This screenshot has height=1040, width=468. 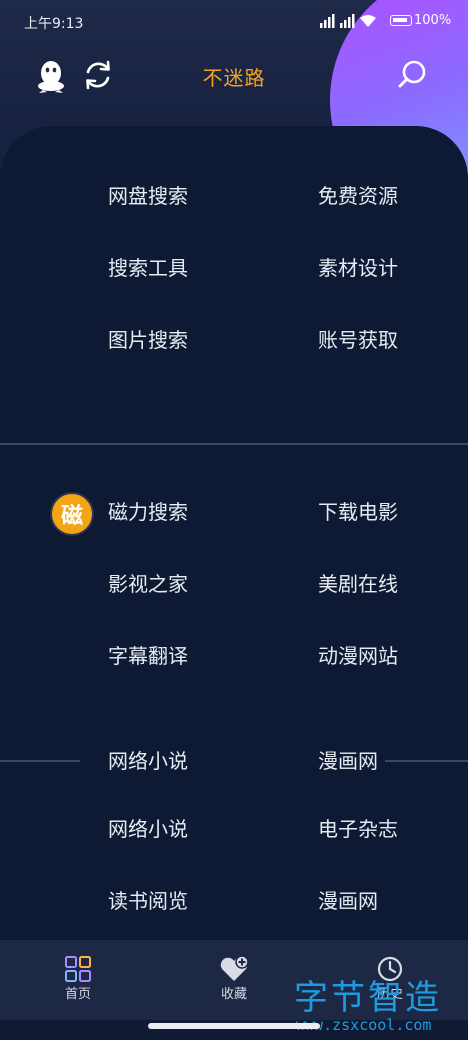 I want to click on link-item: 账号获取, so click(x=358, y=340).